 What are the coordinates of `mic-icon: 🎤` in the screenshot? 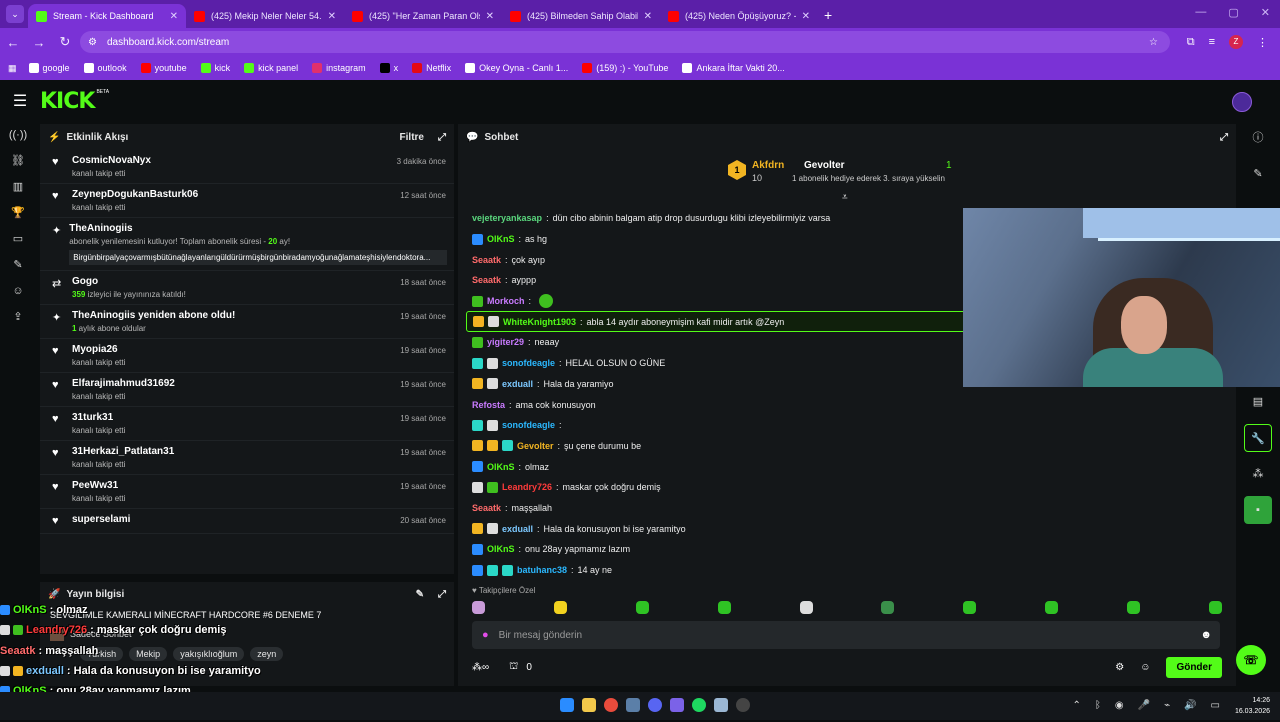 It's located at (1144, 705).